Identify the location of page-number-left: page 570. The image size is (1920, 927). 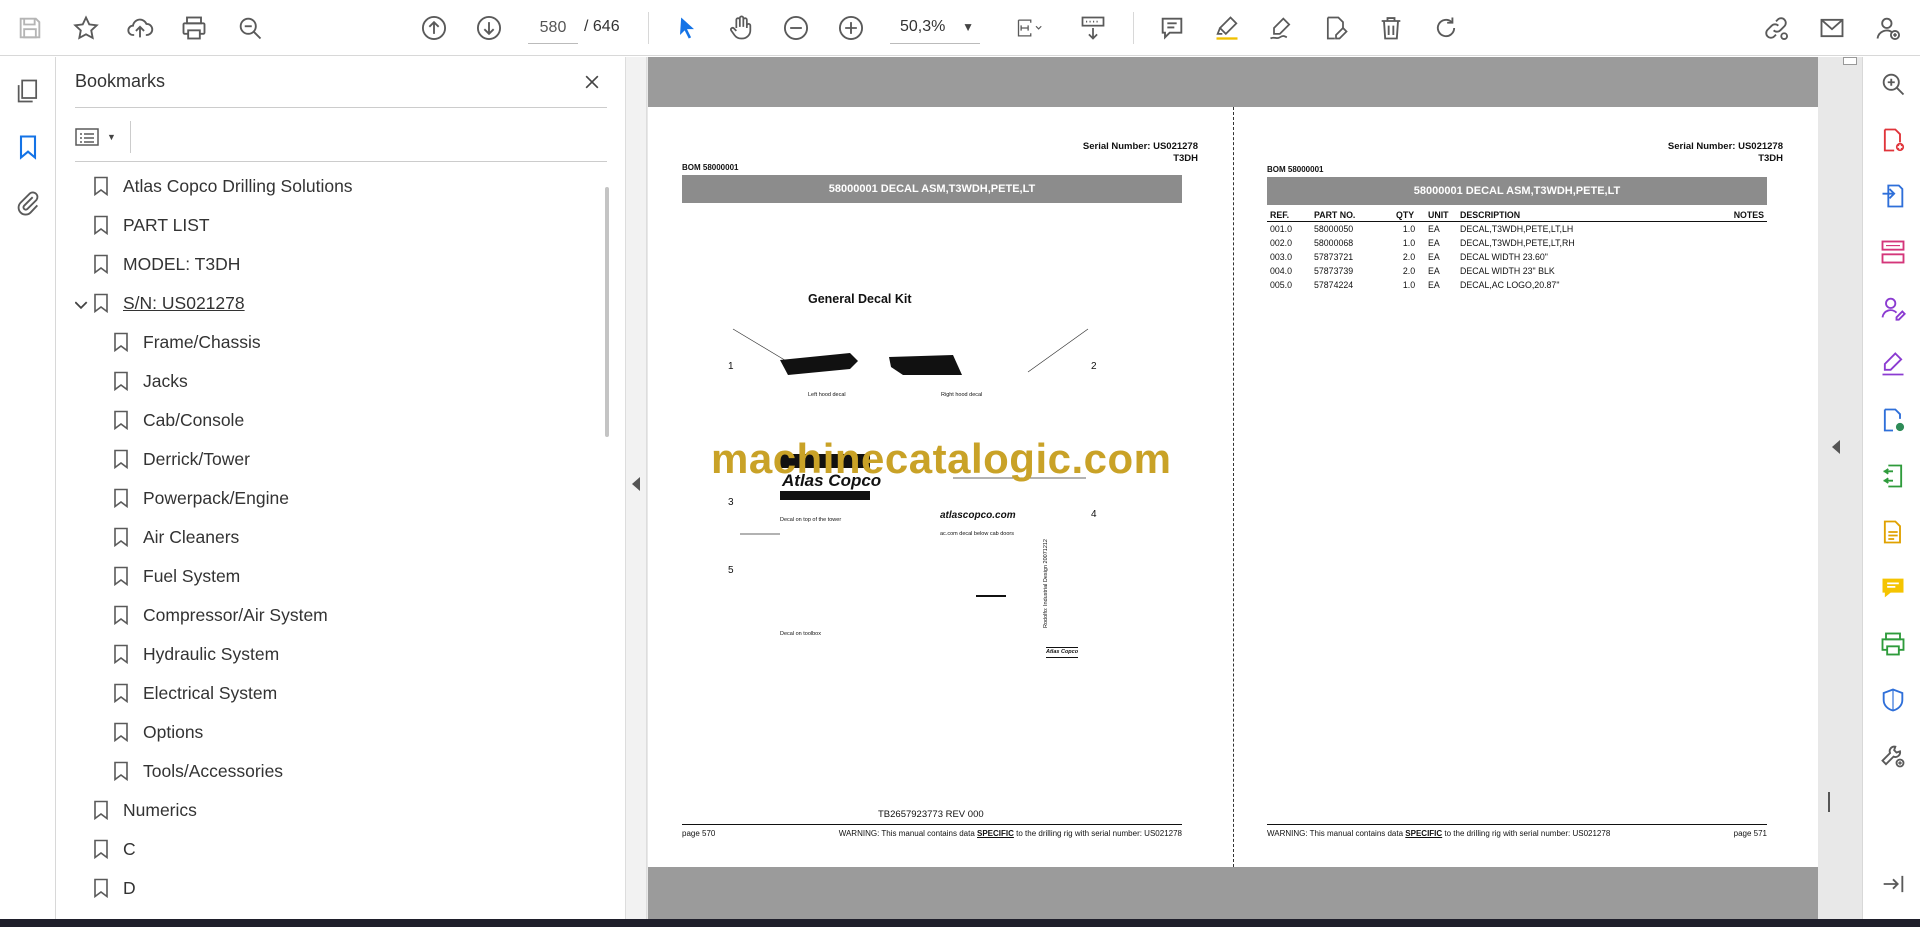
(699, 833).